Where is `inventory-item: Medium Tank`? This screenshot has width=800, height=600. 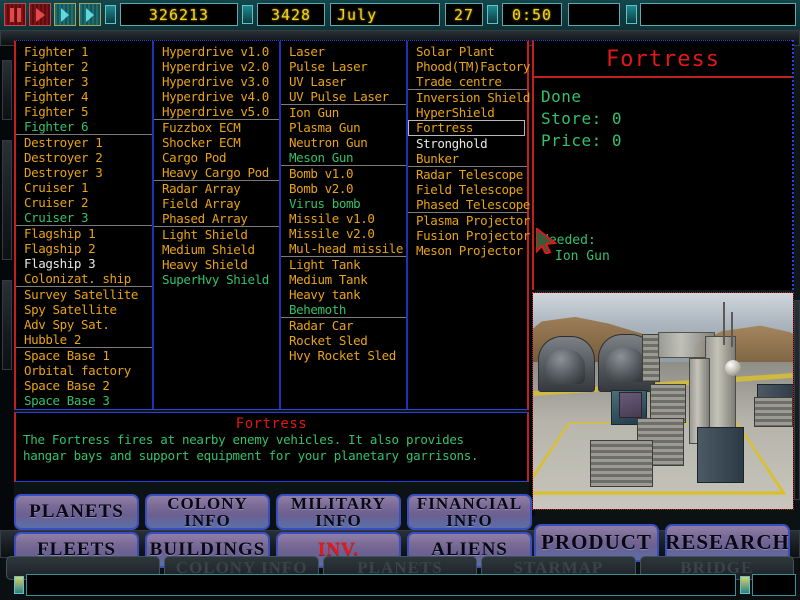 inventory-item: Medium Tank is located at coordinates (343, 279).